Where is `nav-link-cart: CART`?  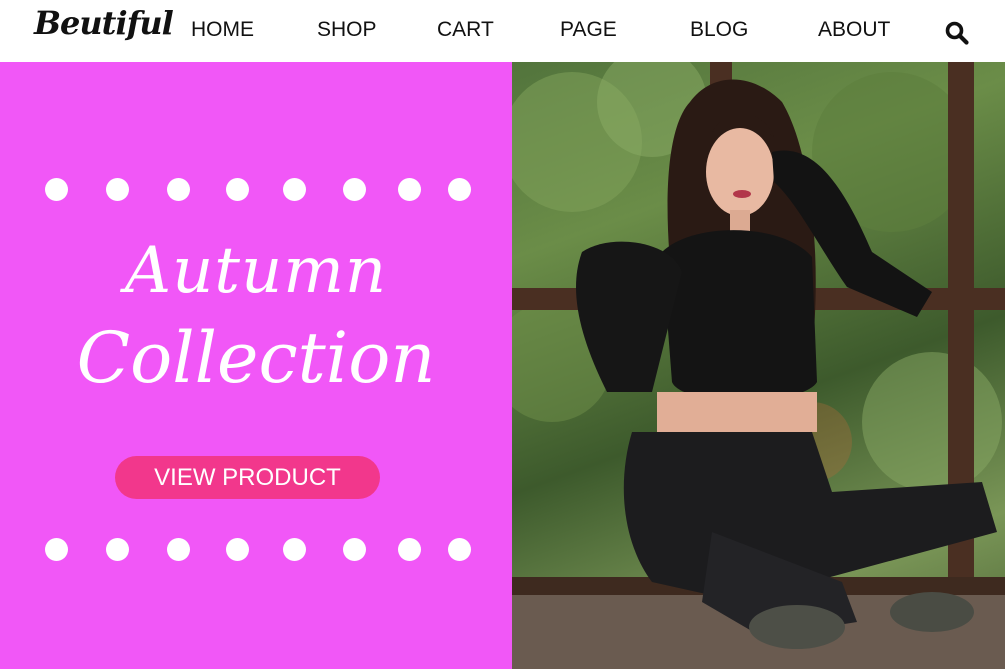 nav-link-cart: CART is located at coordinates (465, 30).